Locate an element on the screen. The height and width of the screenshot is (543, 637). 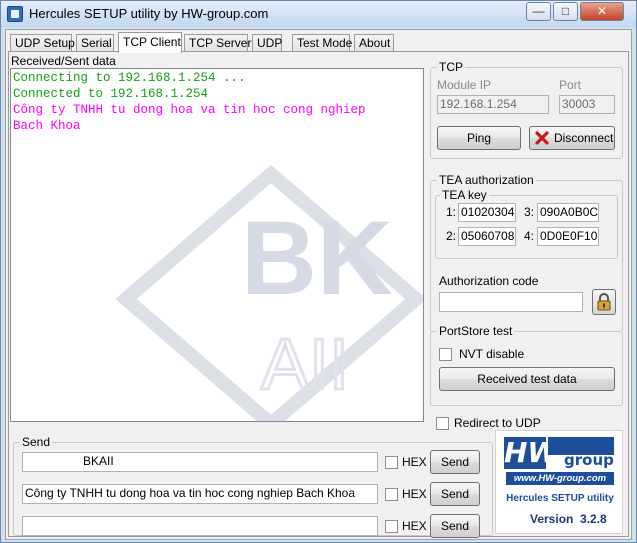
send-button-3: Send is located at coordinates (455, 526).